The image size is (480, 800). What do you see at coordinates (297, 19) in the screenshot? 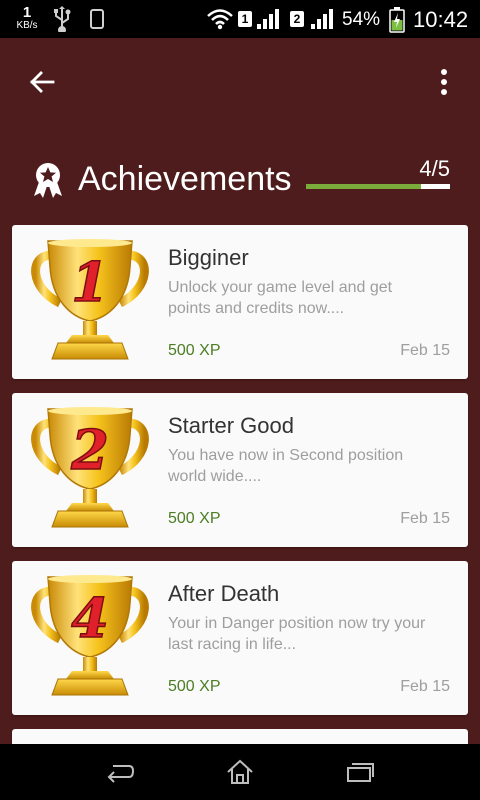
I see `sim2-badge: 2` at bounding box center [297, 19].